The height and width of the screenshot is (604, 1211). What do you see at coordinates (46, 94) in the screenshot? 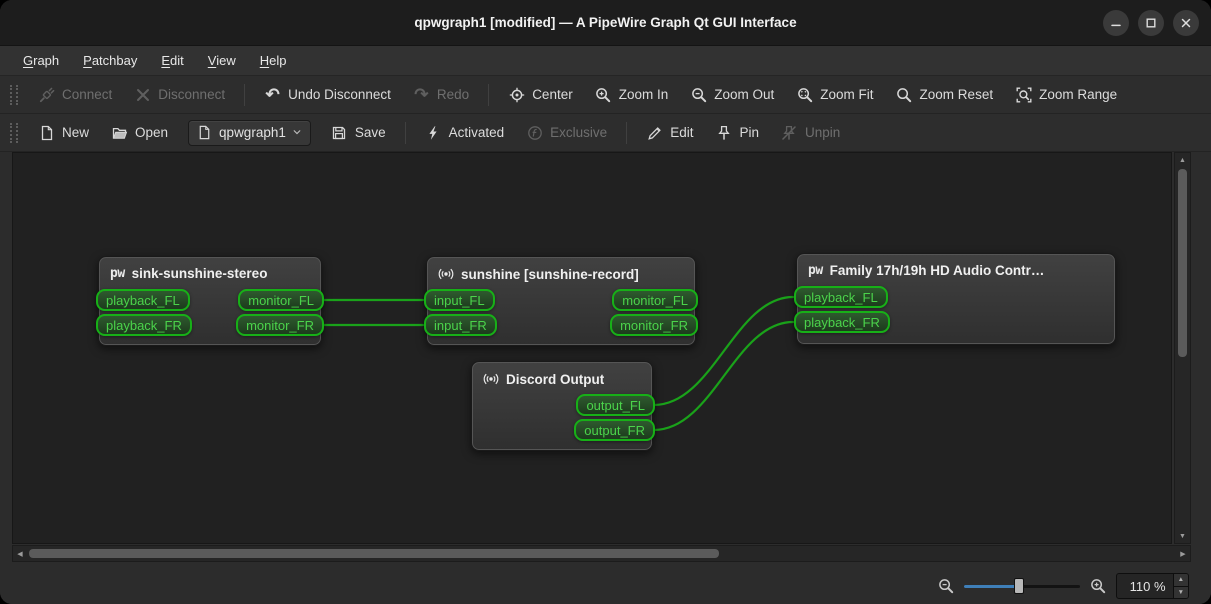
I see `connect-icon` at bounding box center [46, 94].